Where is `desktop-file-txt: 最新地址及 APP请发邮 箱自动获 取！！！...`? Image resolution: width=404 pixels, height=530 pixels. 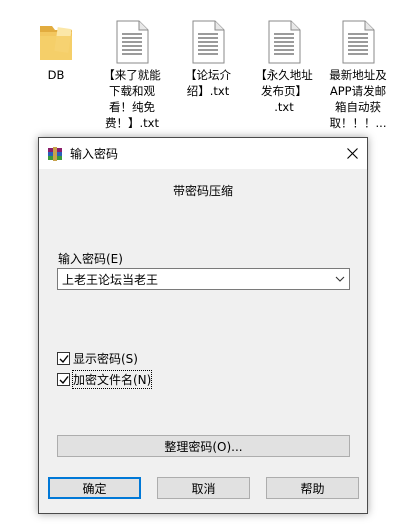 desktop-file-txt: 最新地址及 APP请发邮 箱自动获 取！！！... is located at coordinates (358, 72).